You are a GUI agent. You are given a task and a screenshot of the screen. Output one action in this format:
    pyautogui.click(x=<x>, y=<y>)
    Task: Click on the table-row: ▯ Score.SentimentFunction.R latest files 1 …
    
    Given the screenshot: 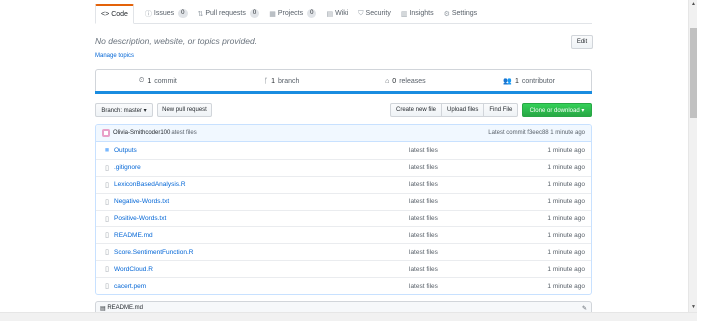 What is the action you would take?
    pyautogui.click(x=343, y=251)
    